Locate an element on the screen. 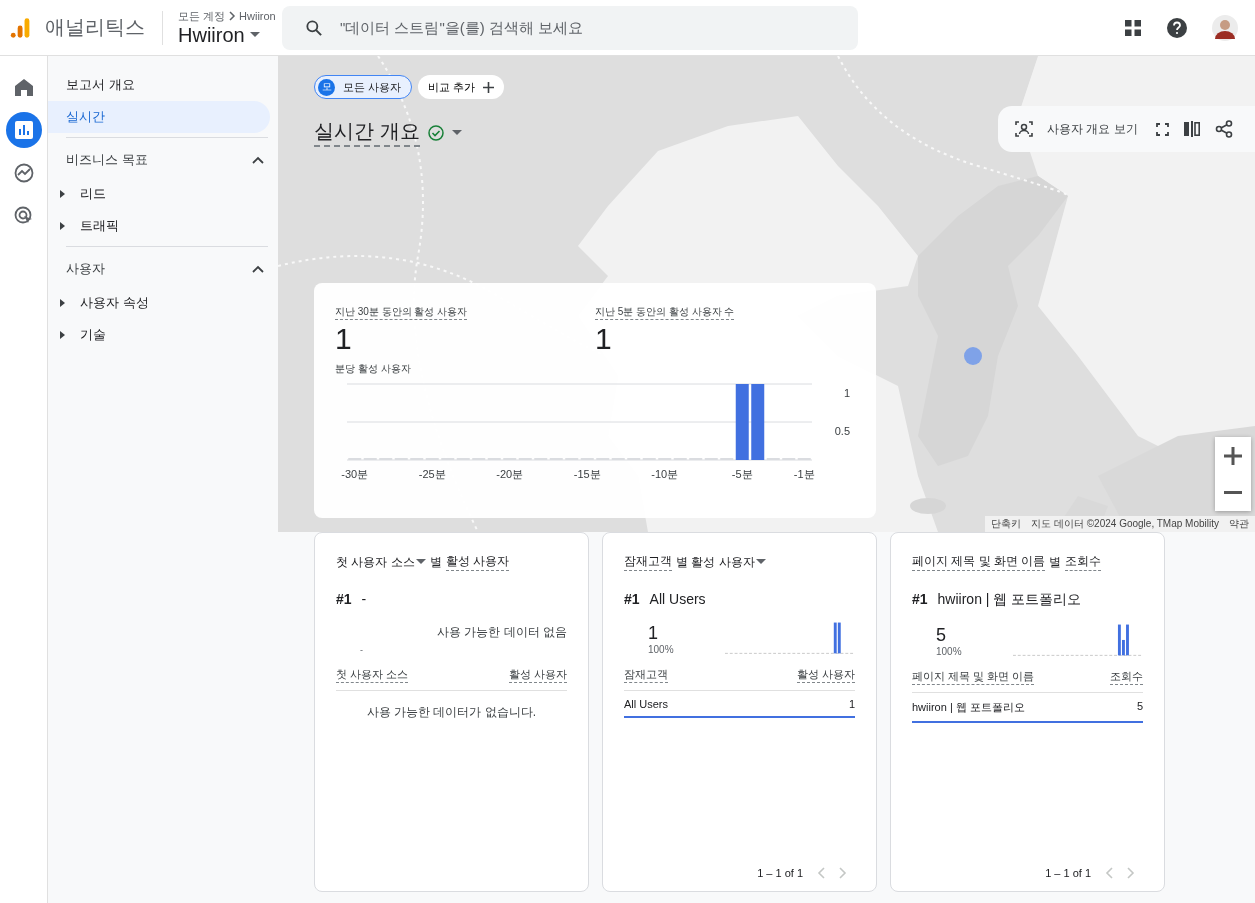  search-field: "데이터 스트림"을(를) 검색해 보세요 is located at coordinates (598, 27).